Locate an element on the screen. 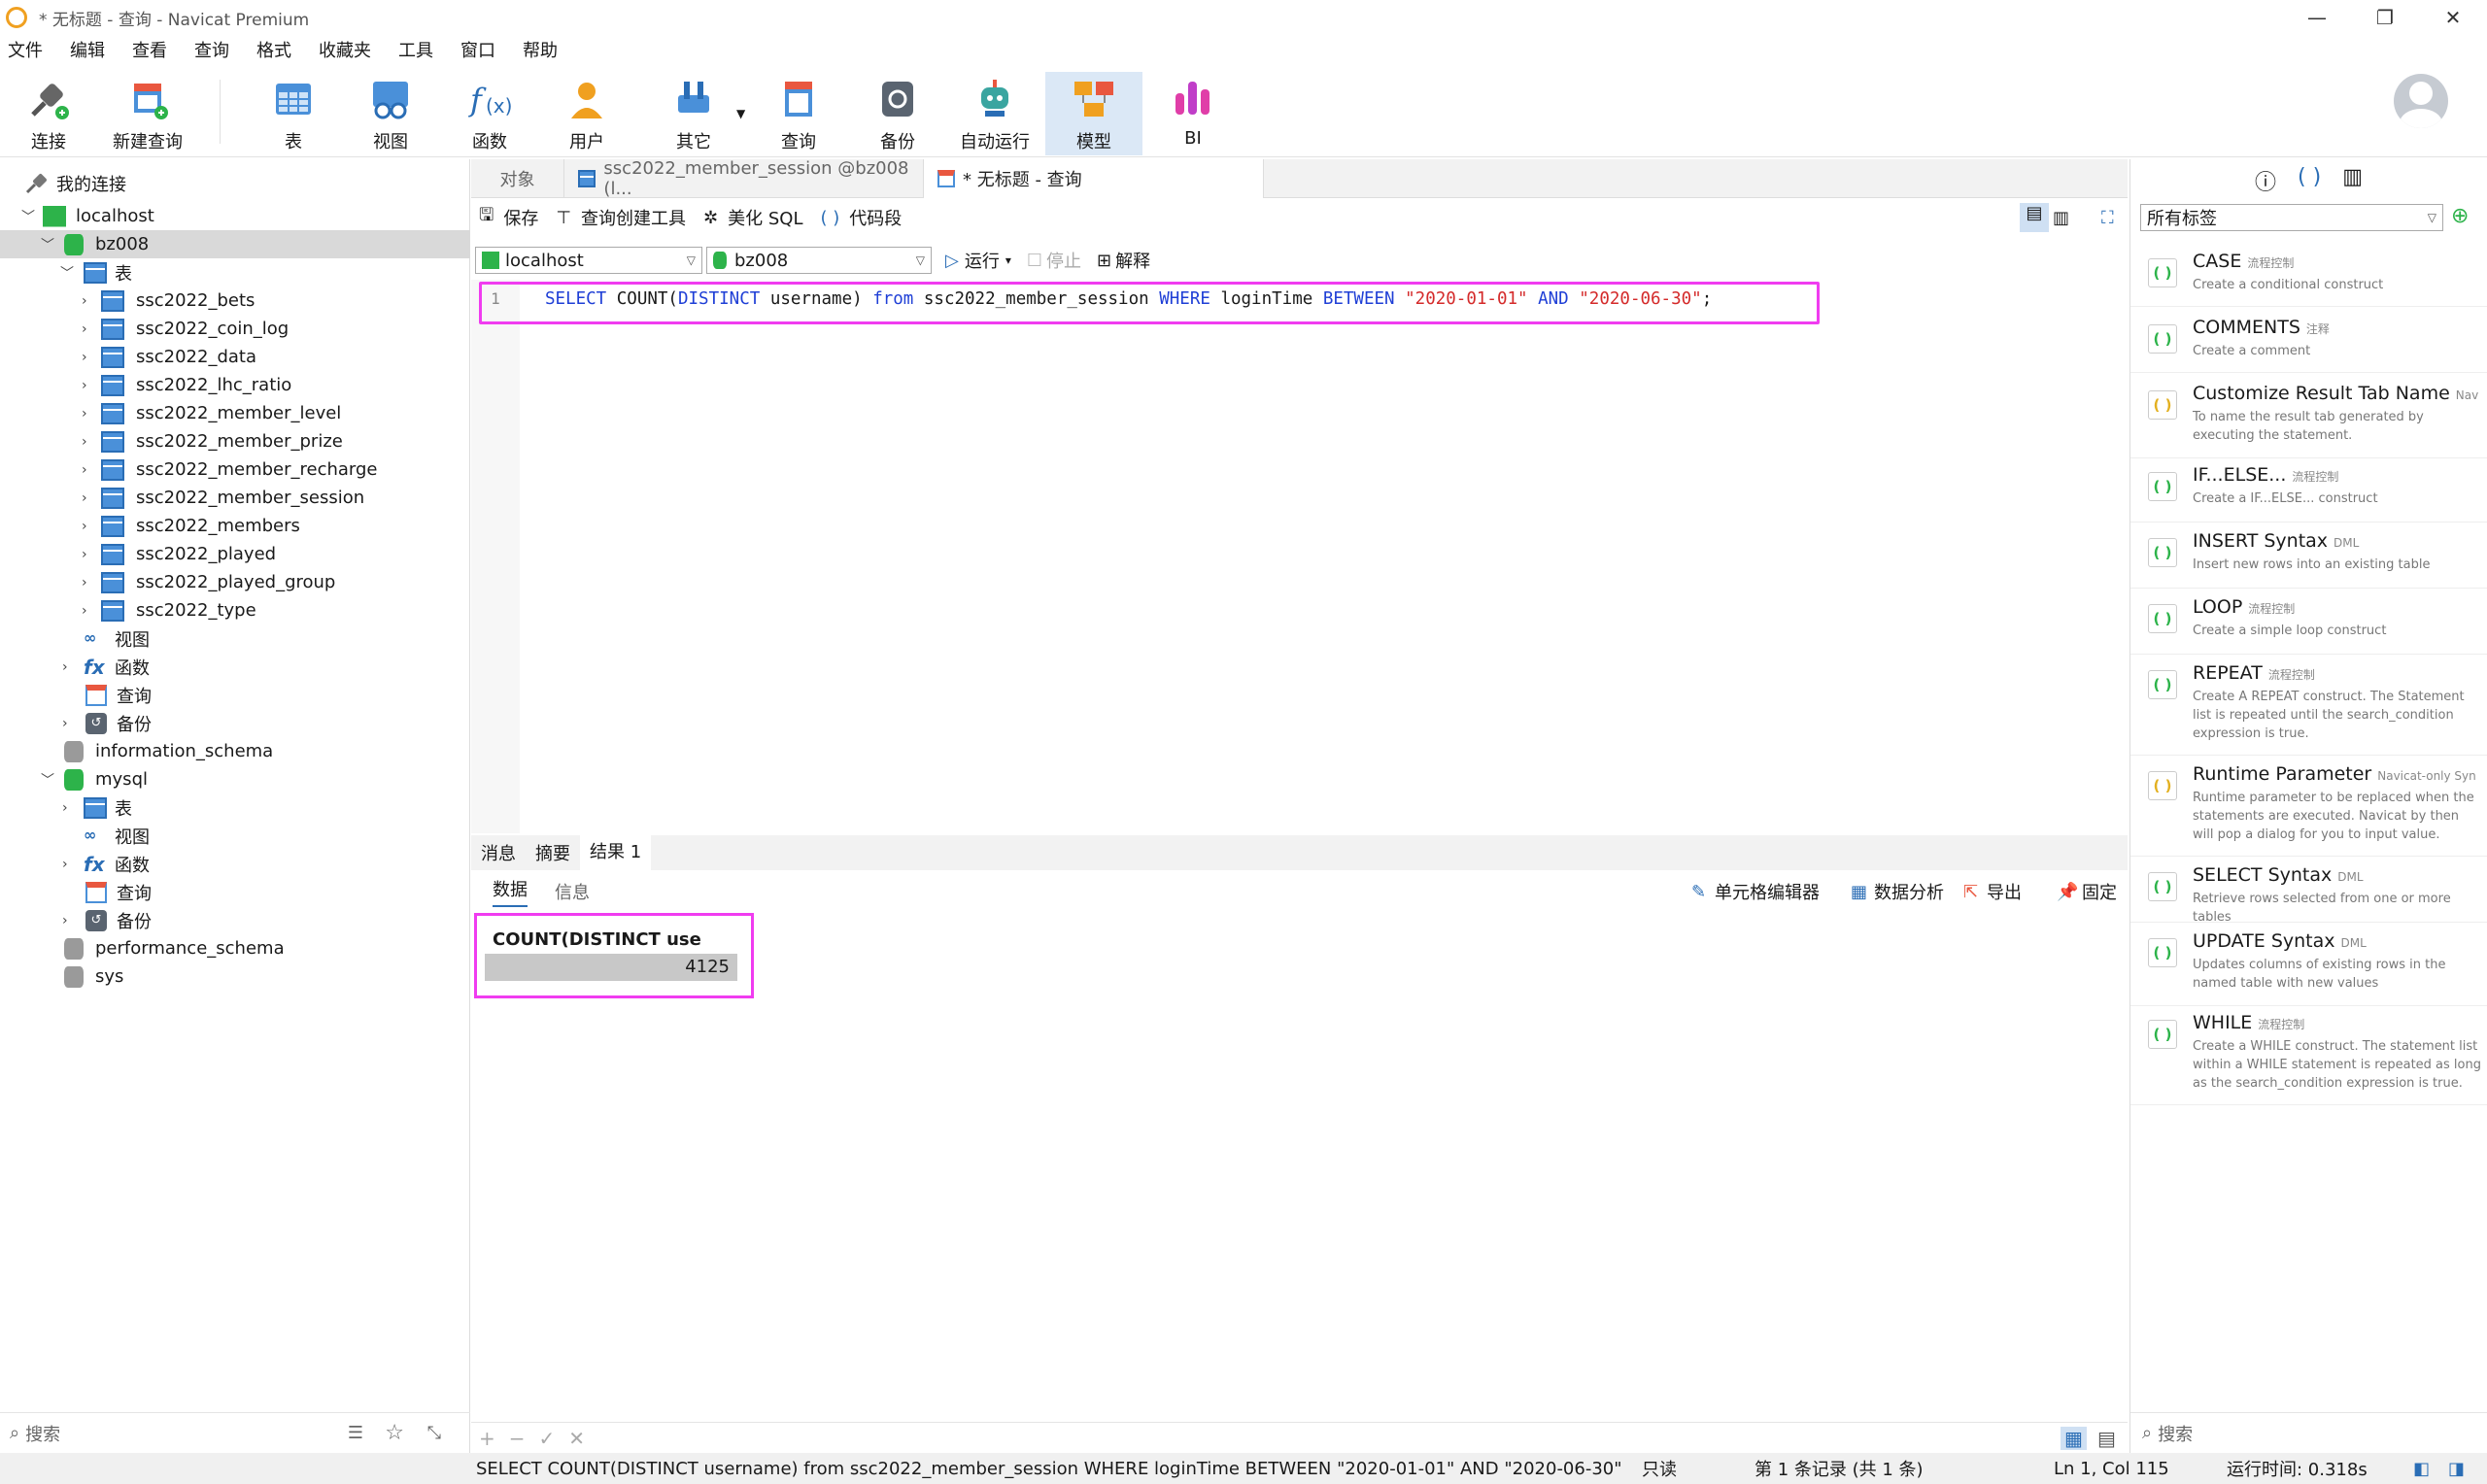 Image resolution: width=2487 pixels, height=1484 pixels. tree-host-localhost: ﹀ localhost is located at coordinates (235, 216).